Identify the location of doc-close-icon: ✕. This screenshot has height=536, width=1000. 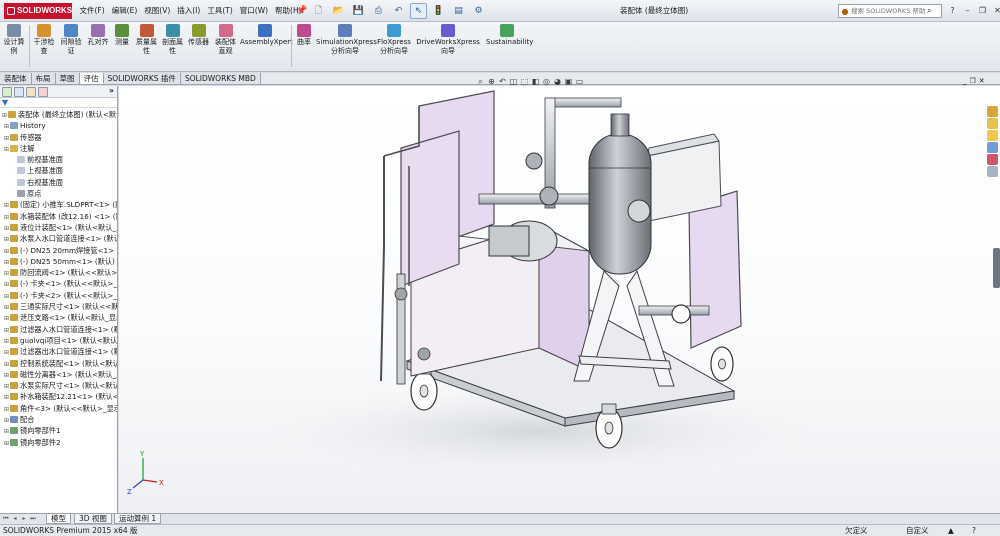
(982, 81).